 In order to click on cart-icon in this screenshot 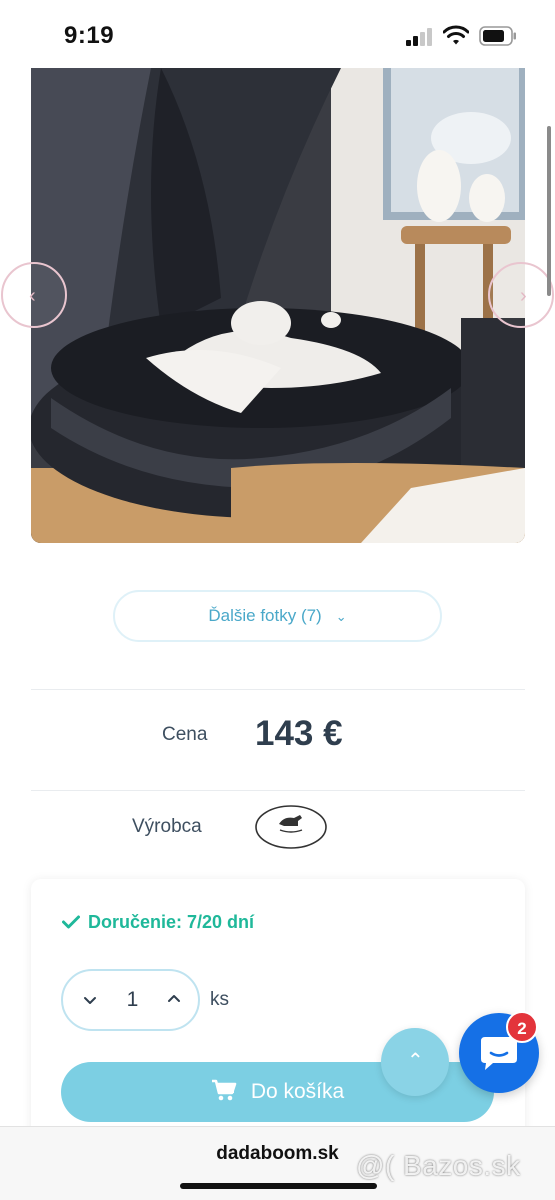, I will do `click(224, 1090)`.